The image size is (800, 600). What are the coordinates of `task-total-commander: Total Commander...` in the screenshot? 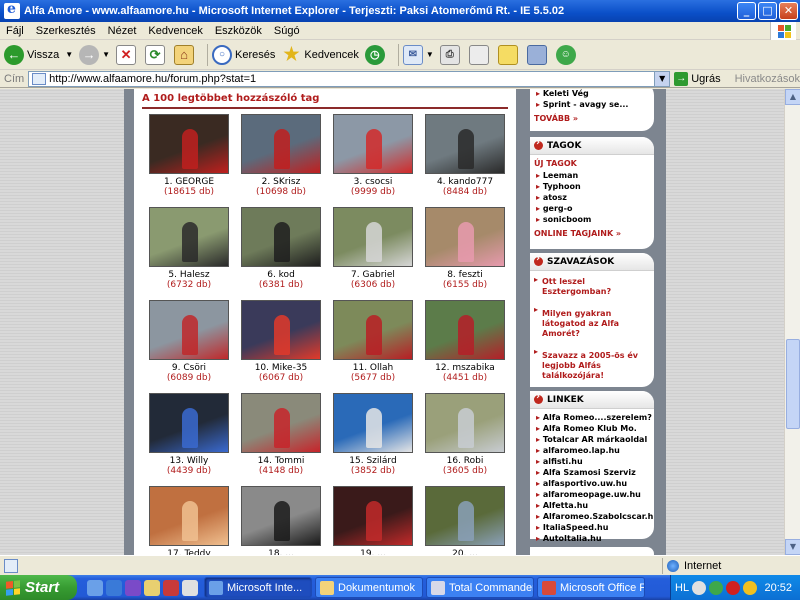 It's located at (480, 587).